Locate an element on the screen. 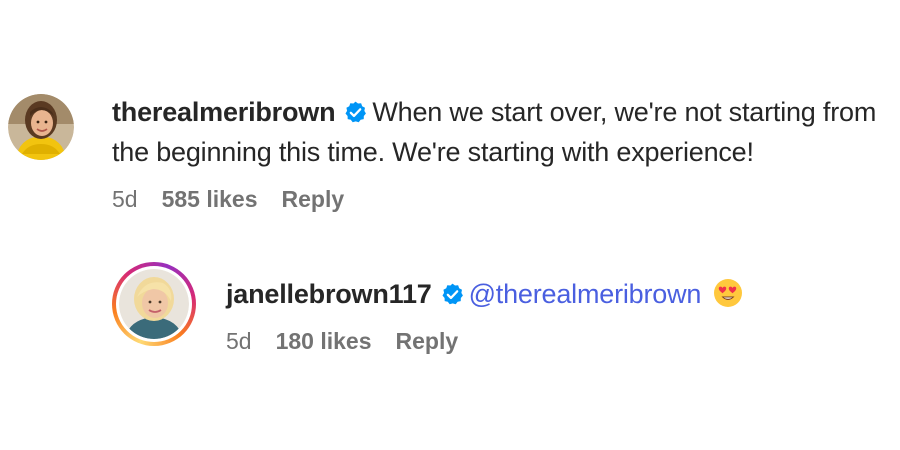  likes-count: 180 likes is located at coordinates (324, 341).